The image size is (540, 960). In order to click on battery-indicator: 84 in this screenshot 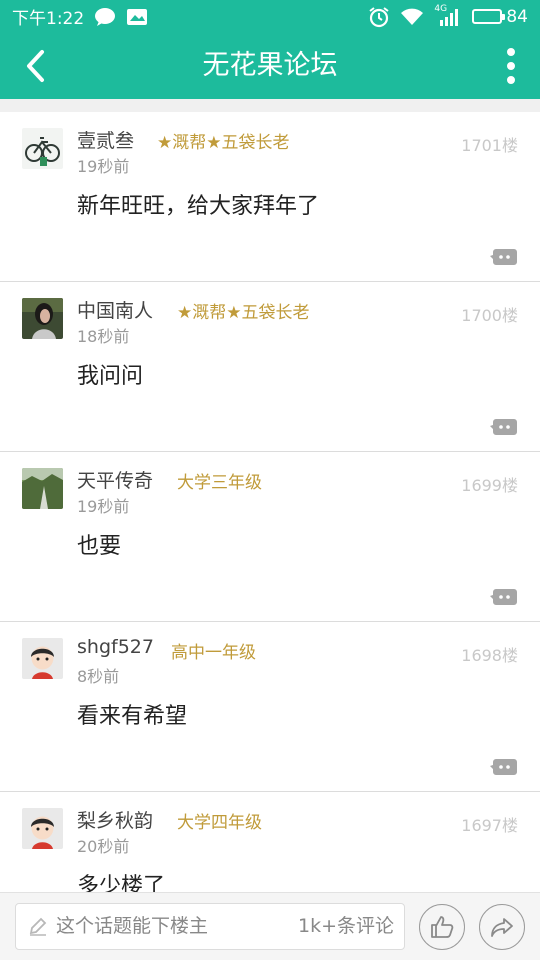, I will do `click(500, 17)`.